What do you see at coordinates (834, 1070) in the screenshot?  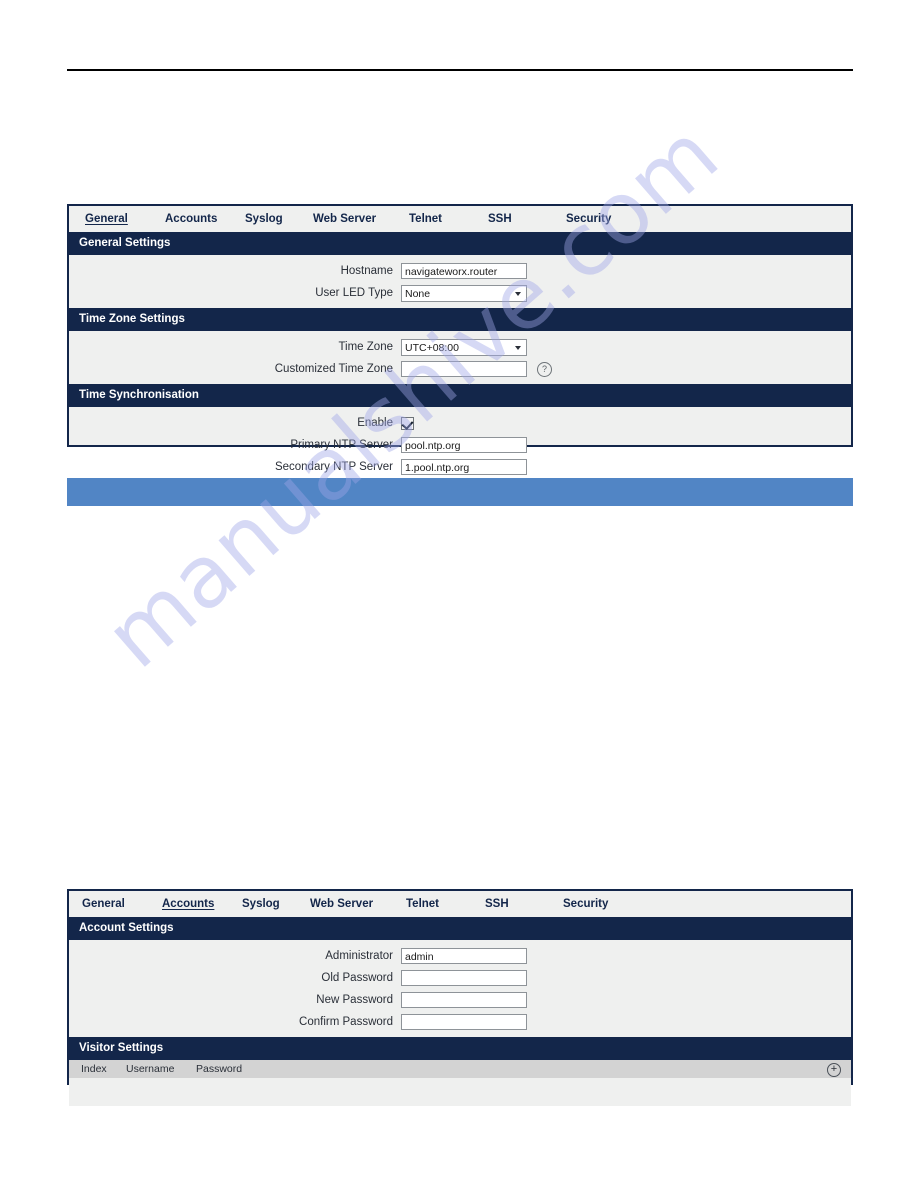 I see `plus-circle-icon: +` at bounding box center [834, 1070].